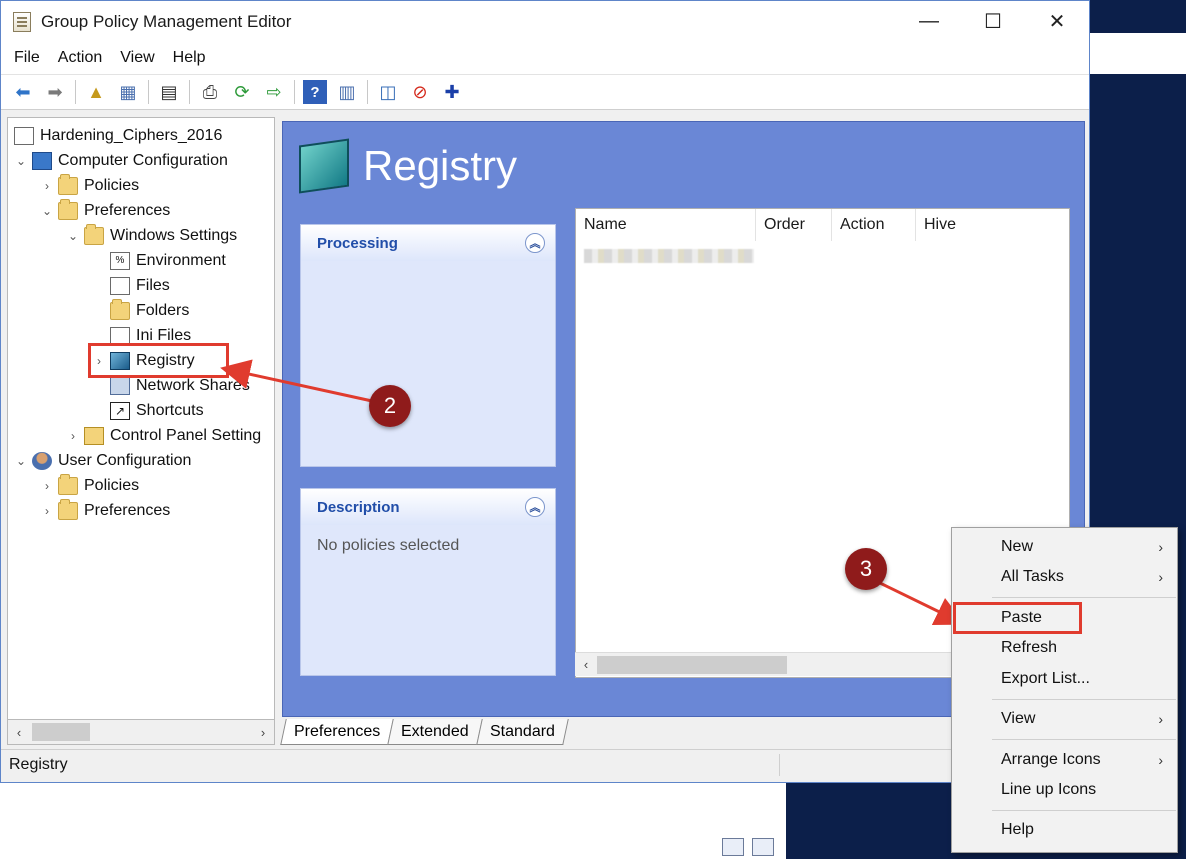  Describe the element at coordinates (1065, 577) in the screenshot. I see `menu-item-all-tasks: All Tasks ›` at that location.